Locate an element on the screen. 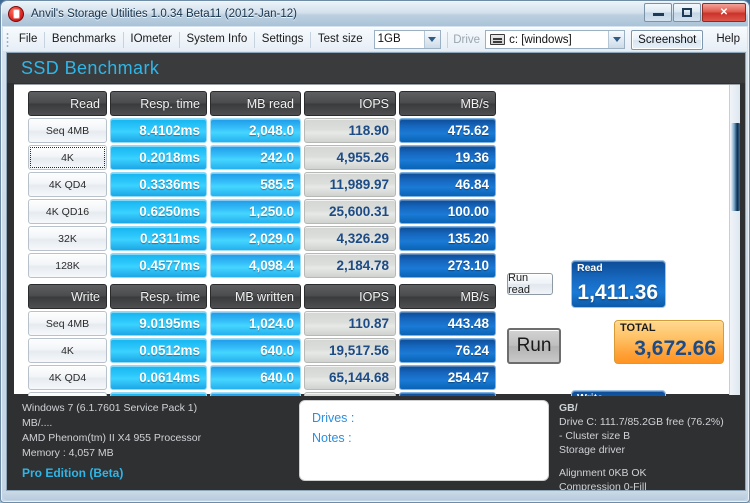  notes-textbox: Drives : Notes : is located at coordinates (424, 440).